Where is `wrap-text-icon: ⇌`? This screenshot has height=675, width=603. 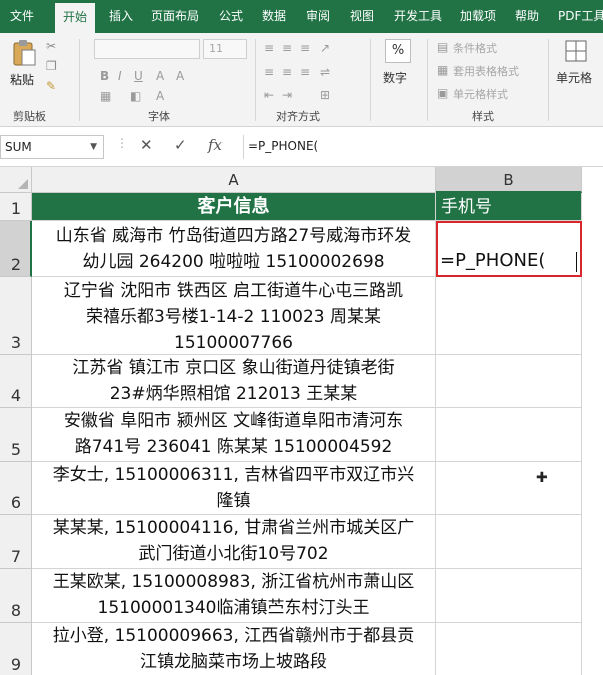
wrap-text-icon: ⇌ is located at coordinates (325, 72).